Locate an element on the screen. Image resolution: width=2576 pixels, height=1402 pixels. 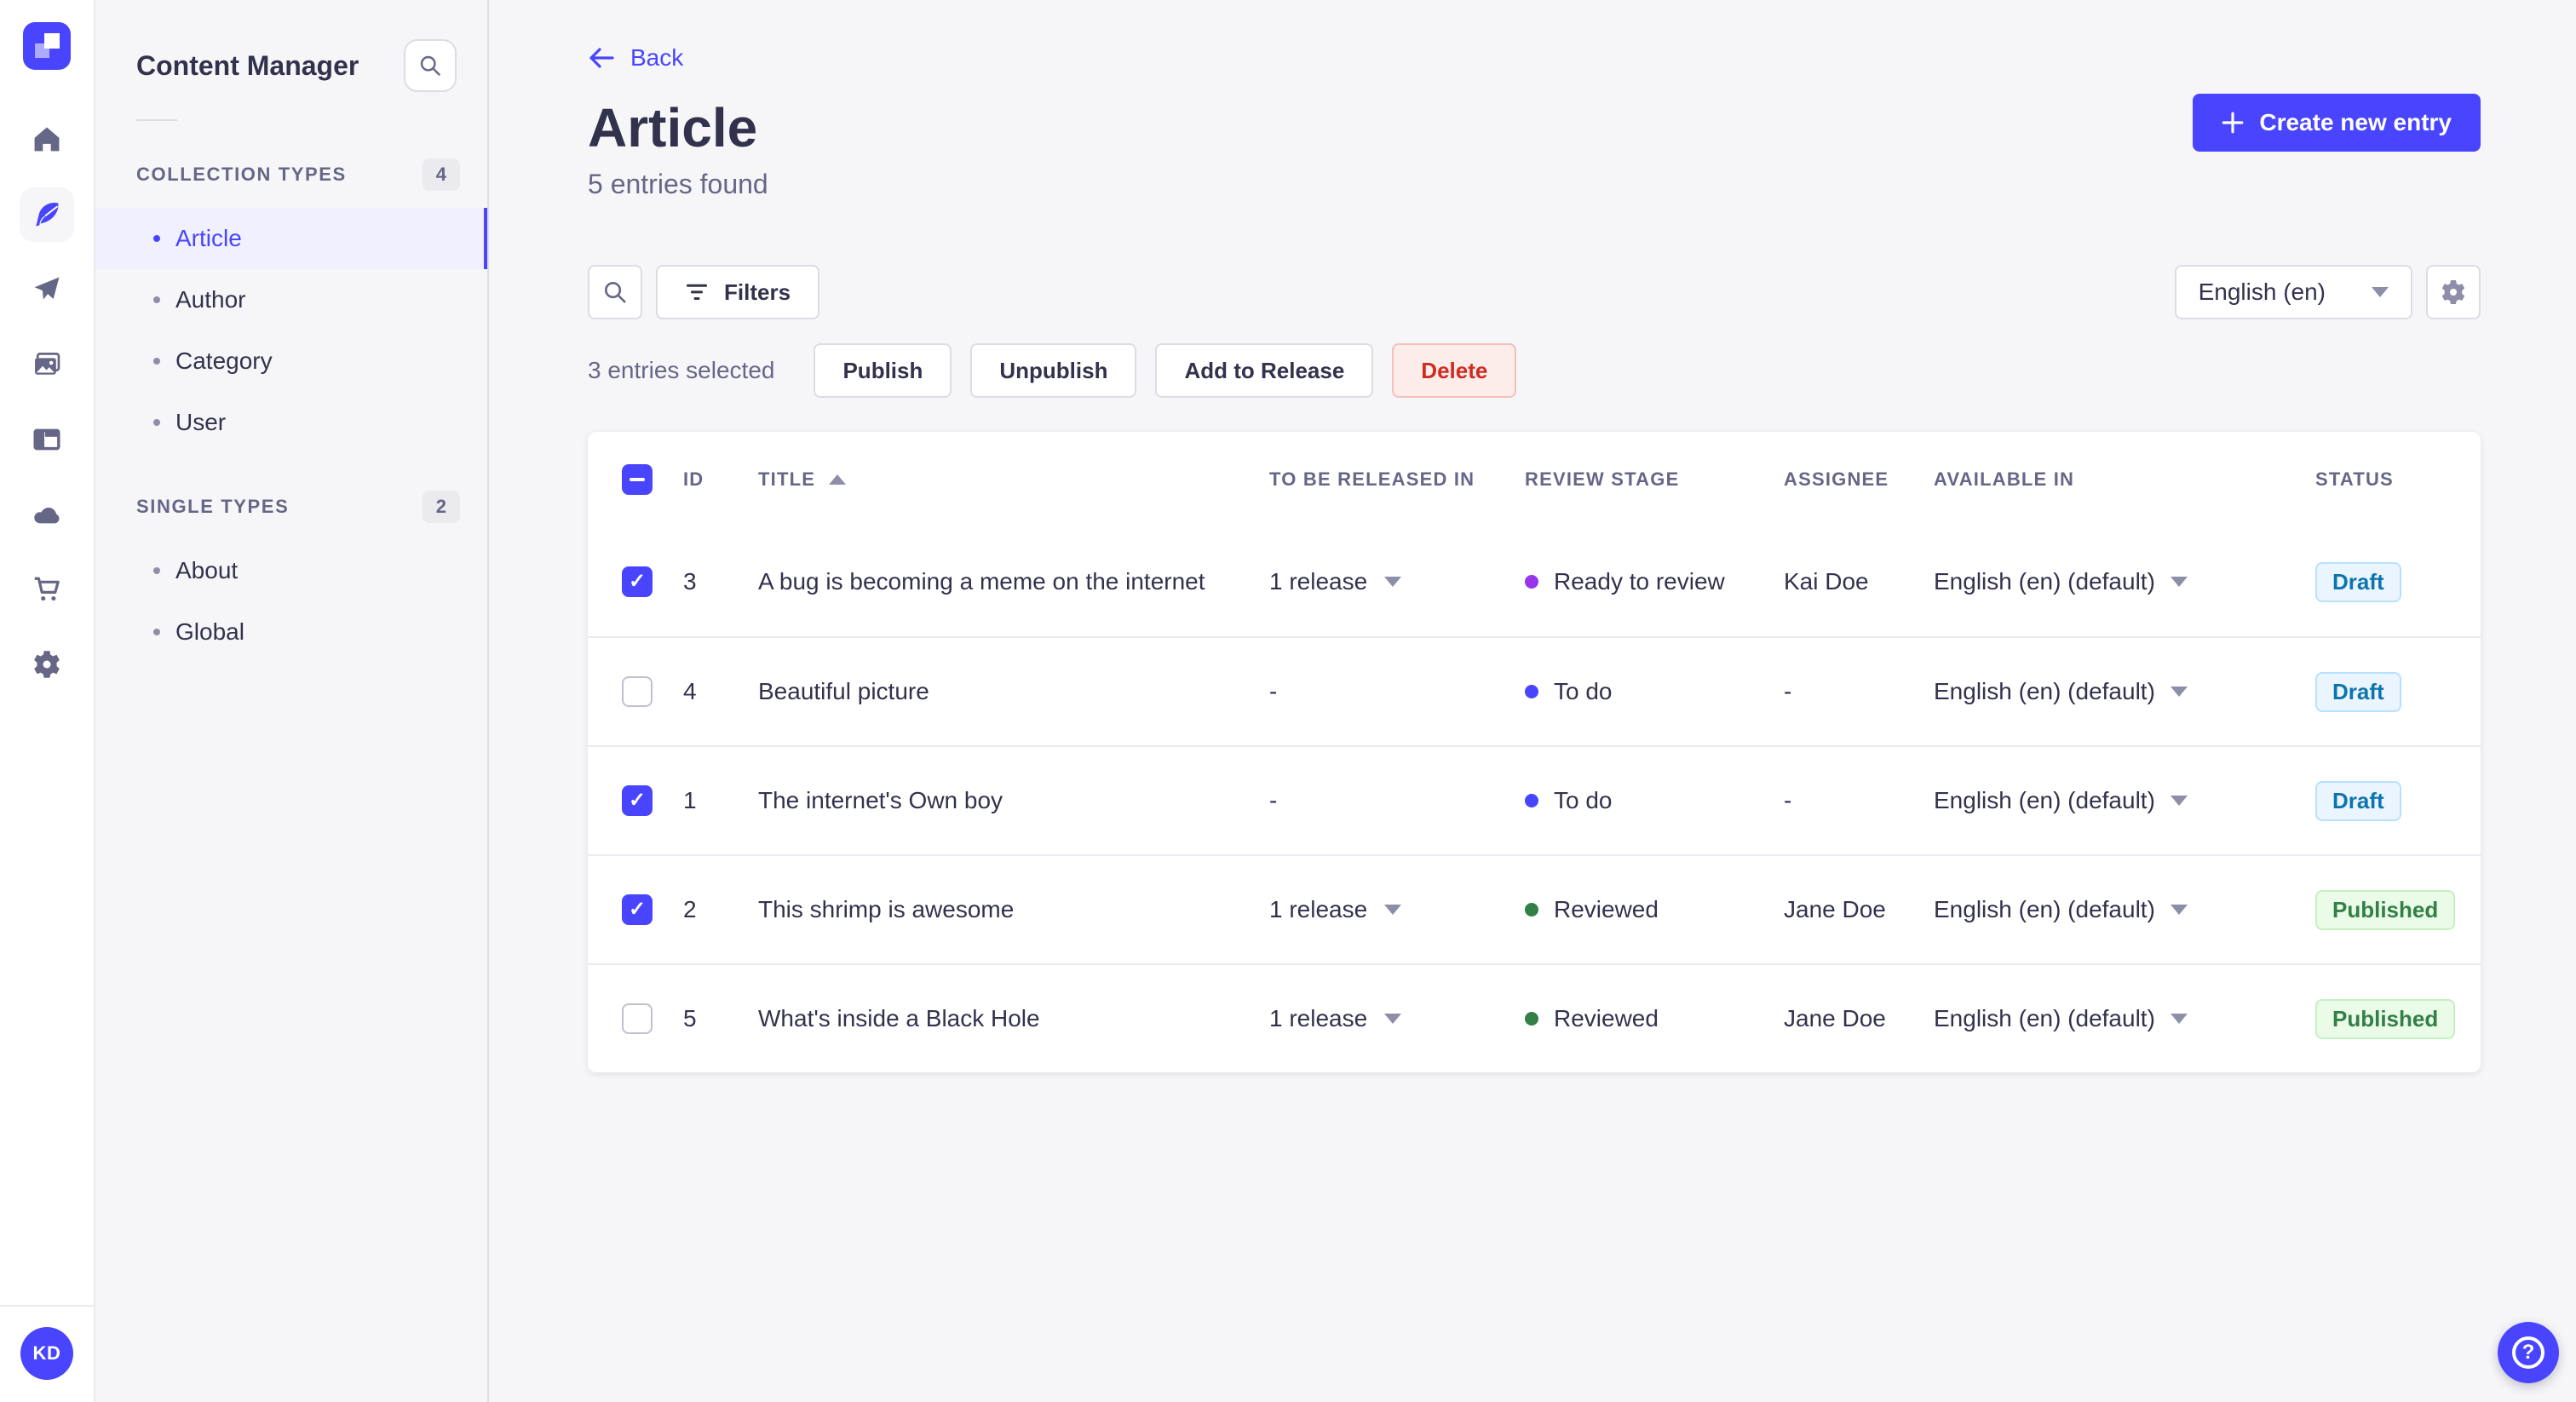
column-header-title: TITLE is located at coordinates (1014, 479).